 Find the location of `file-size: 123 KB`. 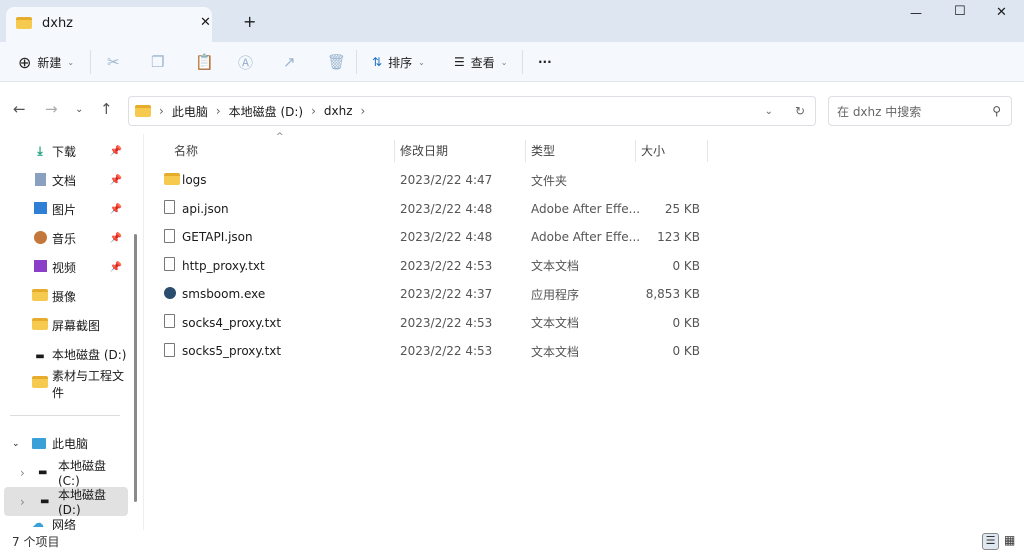

file-size: 123 KB is located at coordinates (678, 237).